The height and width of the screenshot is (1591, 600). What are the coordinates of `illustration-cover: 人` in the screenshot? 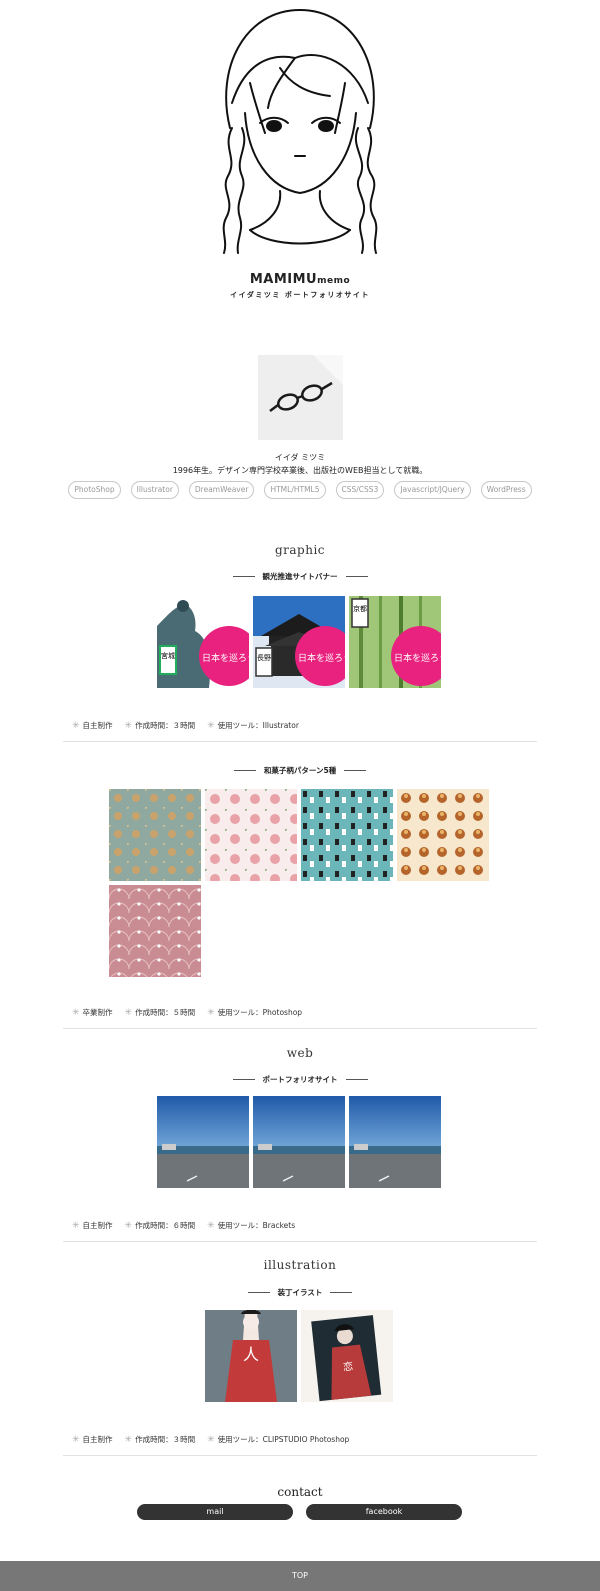 It's located at (251, 1356).